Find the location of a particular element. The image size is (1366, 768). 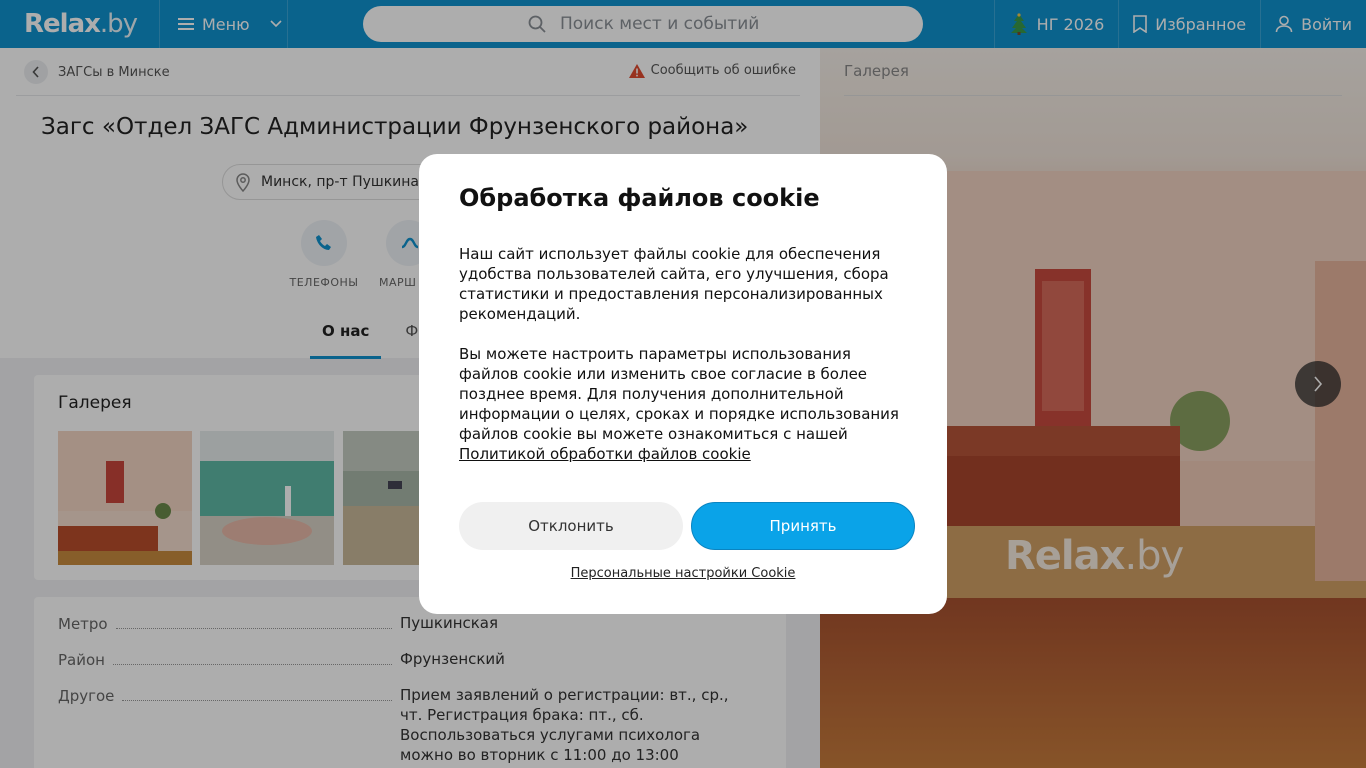

cookie-buttons: Отклонить Принять is located at coordinates (687, 526).